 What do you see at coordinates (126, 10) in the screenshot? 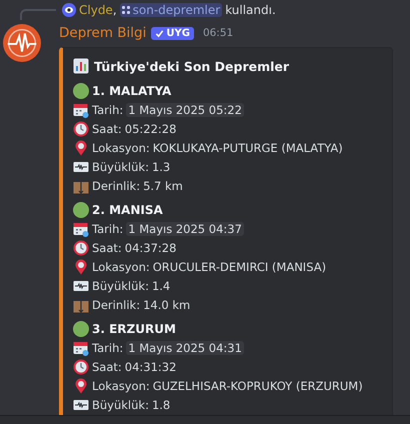
I see `command-icon` at bounding box center [126, 10].